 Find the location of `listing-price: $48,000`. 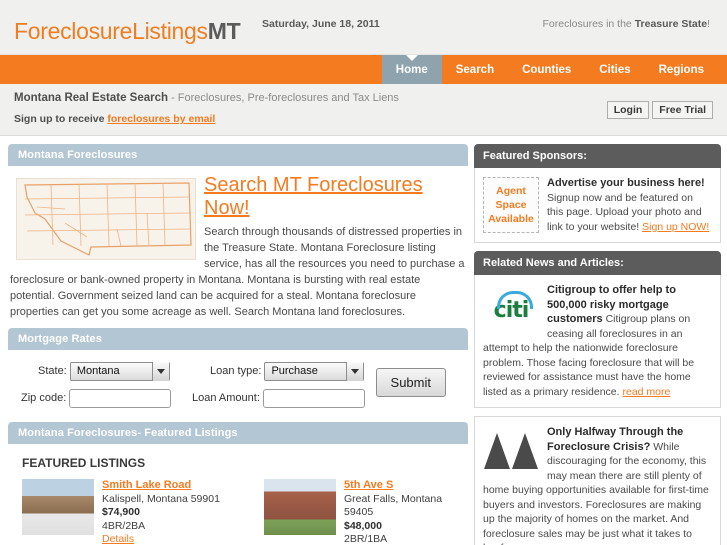

listing-price: $48,000 is located at coordinates (363, 525).